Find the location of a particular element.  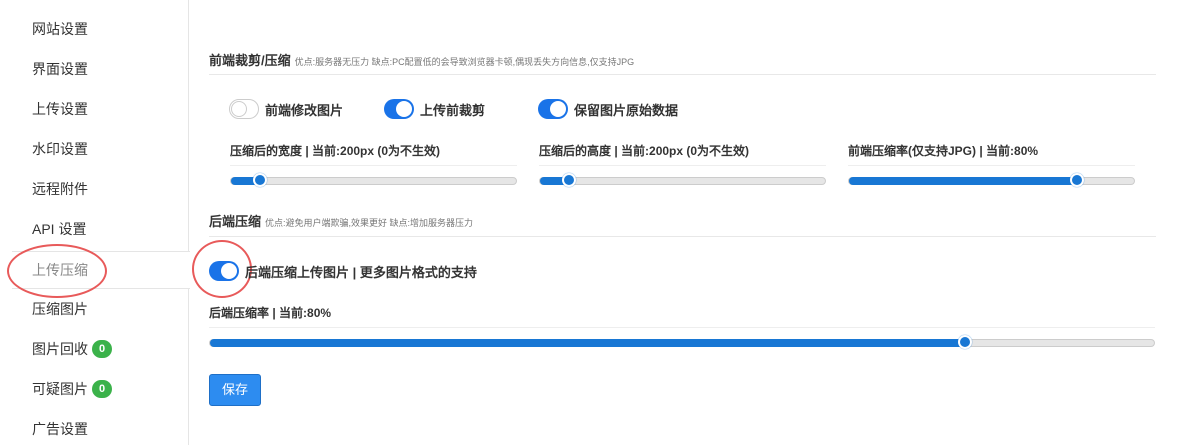

sidebar-item-label: API 设置 is located at coordinates (59, 229).